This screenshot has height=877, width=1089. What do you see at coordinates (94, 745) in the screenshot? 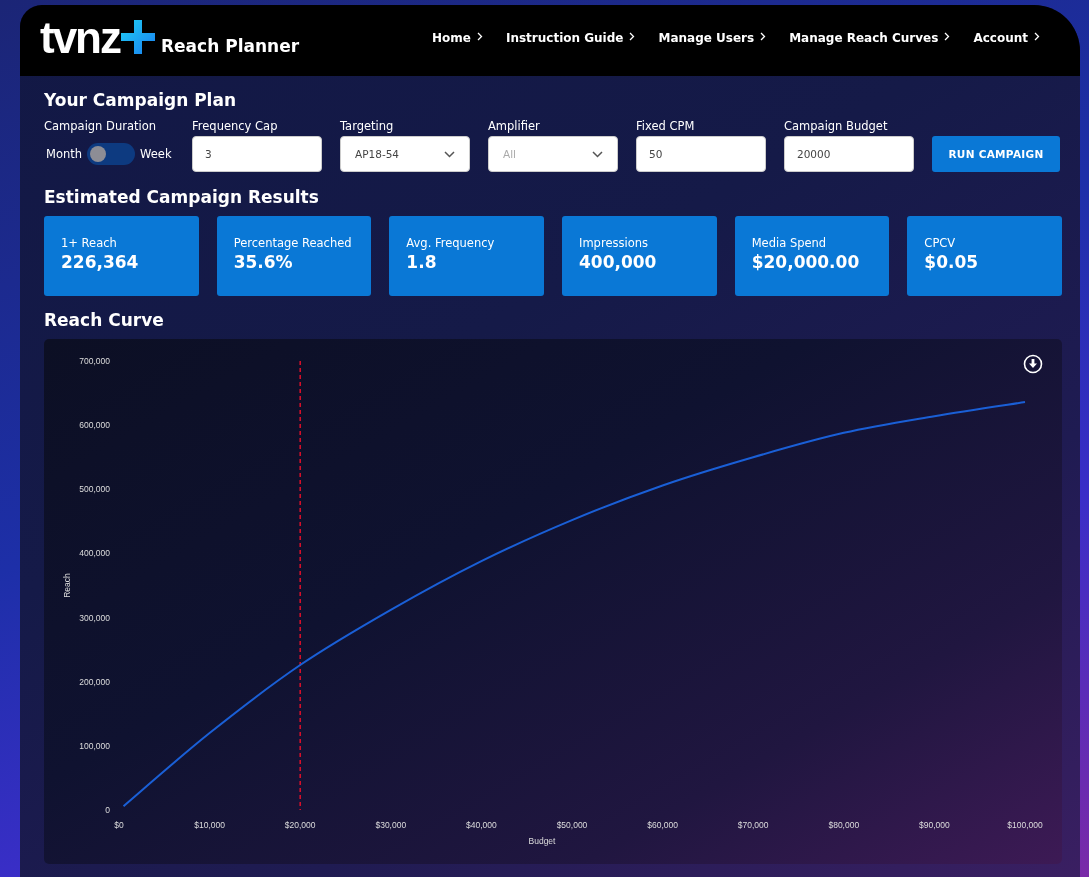
I see `y-tick-label: 100,000` at bounding box center [94, 745].